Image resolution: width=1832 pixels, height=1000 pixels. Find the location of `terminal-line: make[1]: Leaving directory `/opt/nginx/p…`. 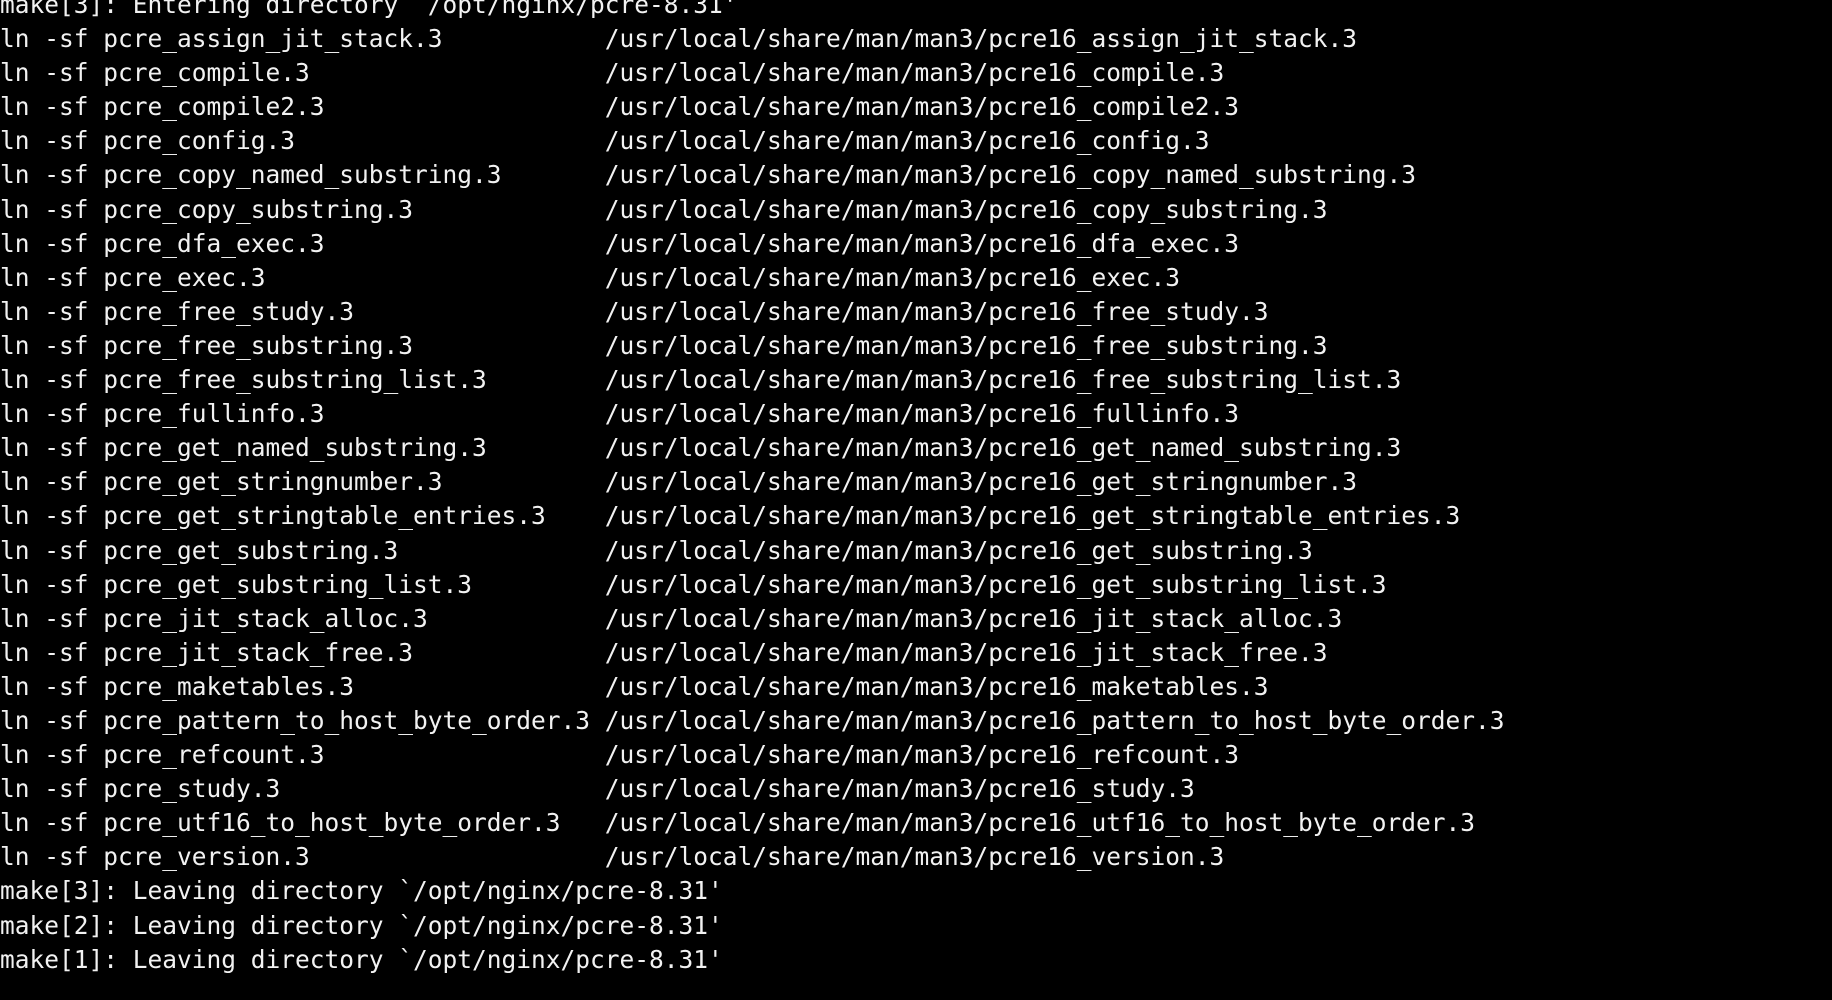

terminal-line: make[1]: Leaving directory `/opt/nginx/p… is located at coordinates (361, 959).